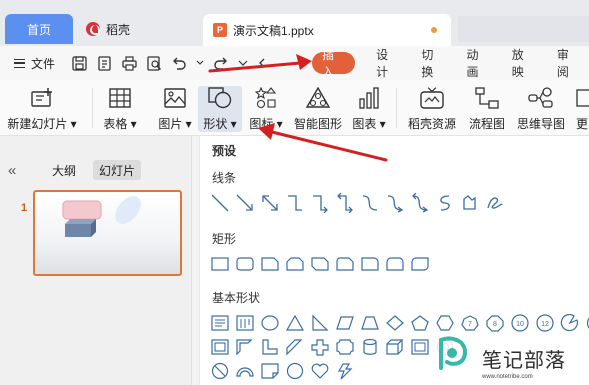 The image size is (589, 385). What do you see at coordinates (245, 264) in the screenshot?
I see `rounded-rectangle-shape-icon` at bounding box center [245, 264].